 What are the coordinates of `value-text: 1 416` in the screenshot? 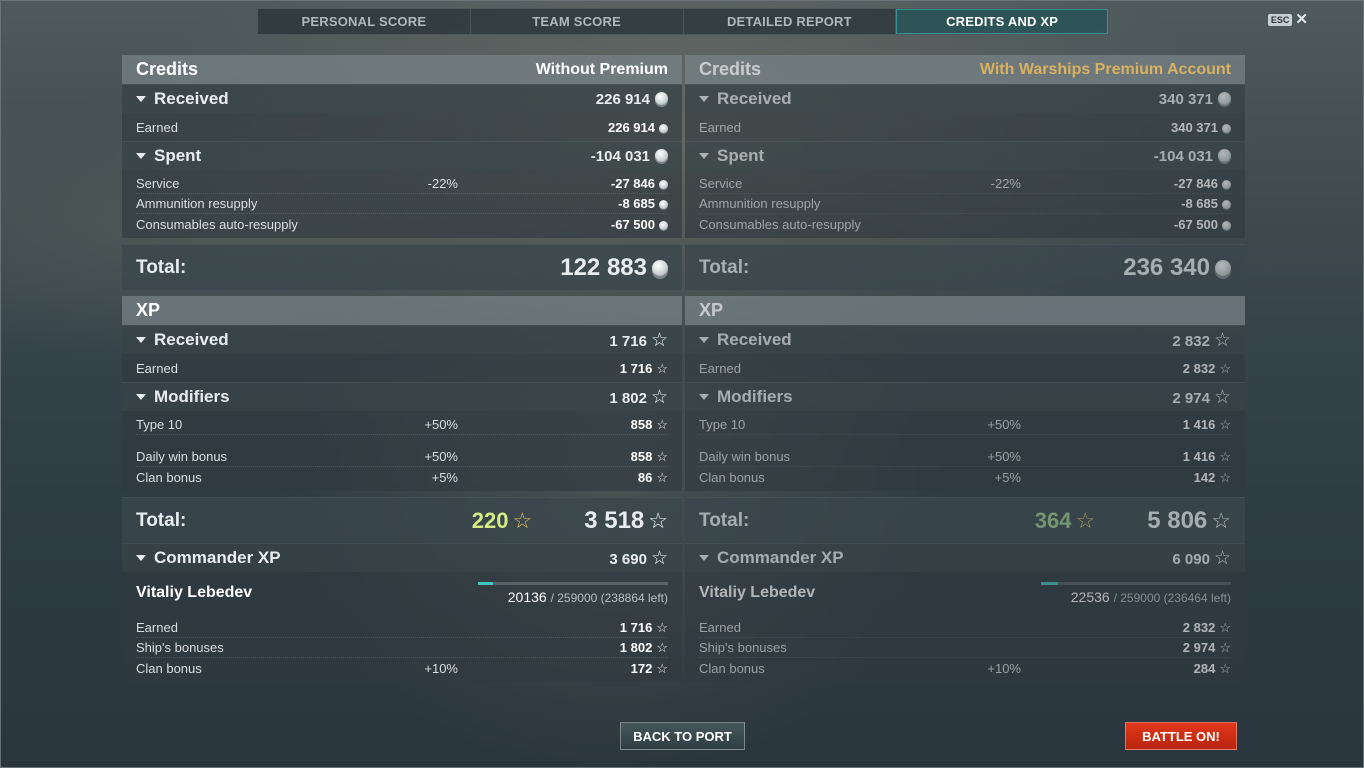 It's located at (1199, 424).